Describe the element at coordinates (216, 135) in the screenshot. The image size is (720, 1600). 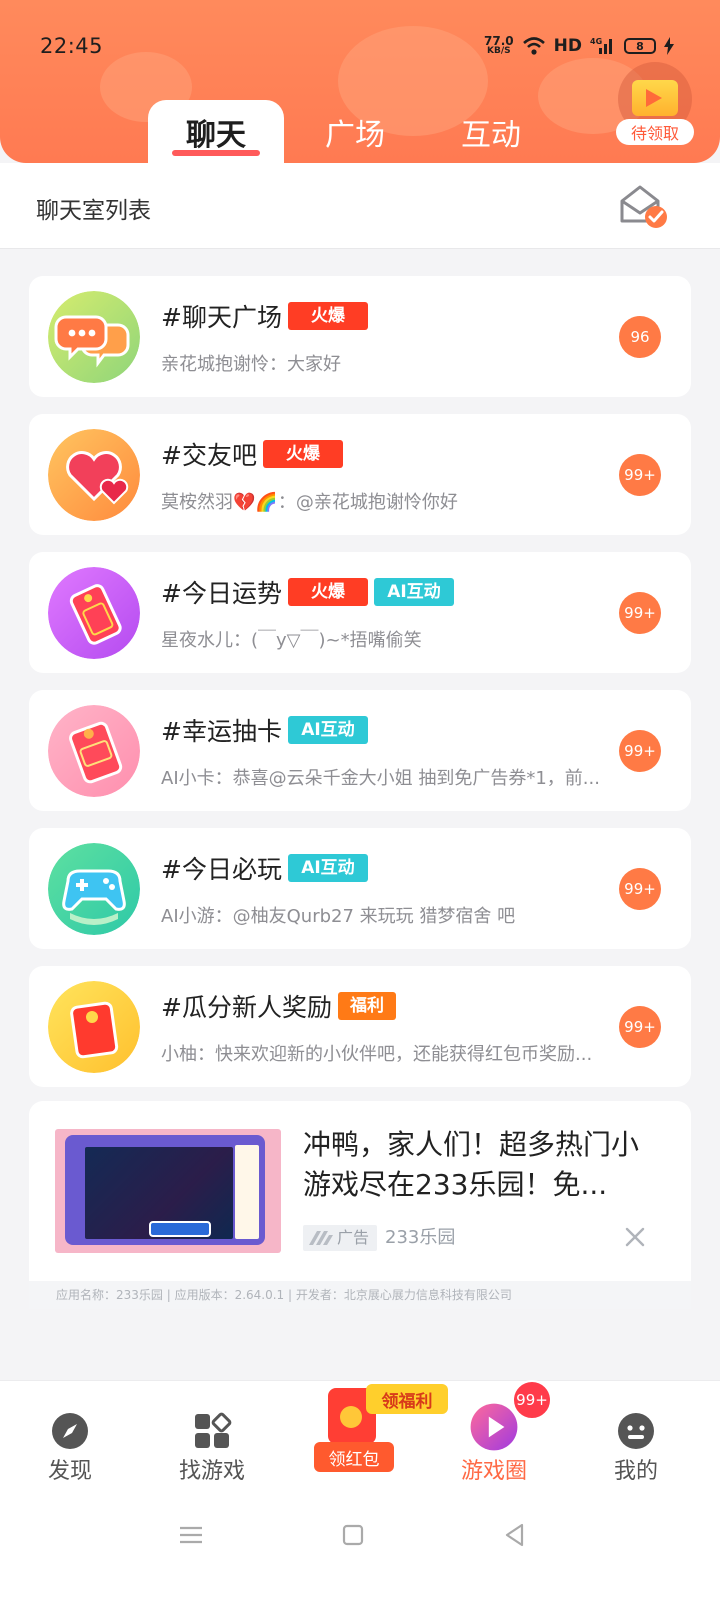
I see `tab-chat-label: 聊天` at that location.